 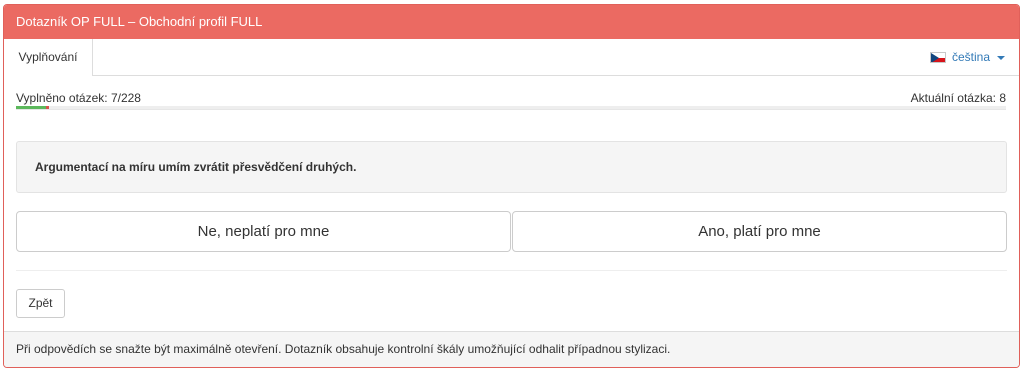 I want to click on tab-bar: Vyplňování čeština, so click(x=511, y=58).